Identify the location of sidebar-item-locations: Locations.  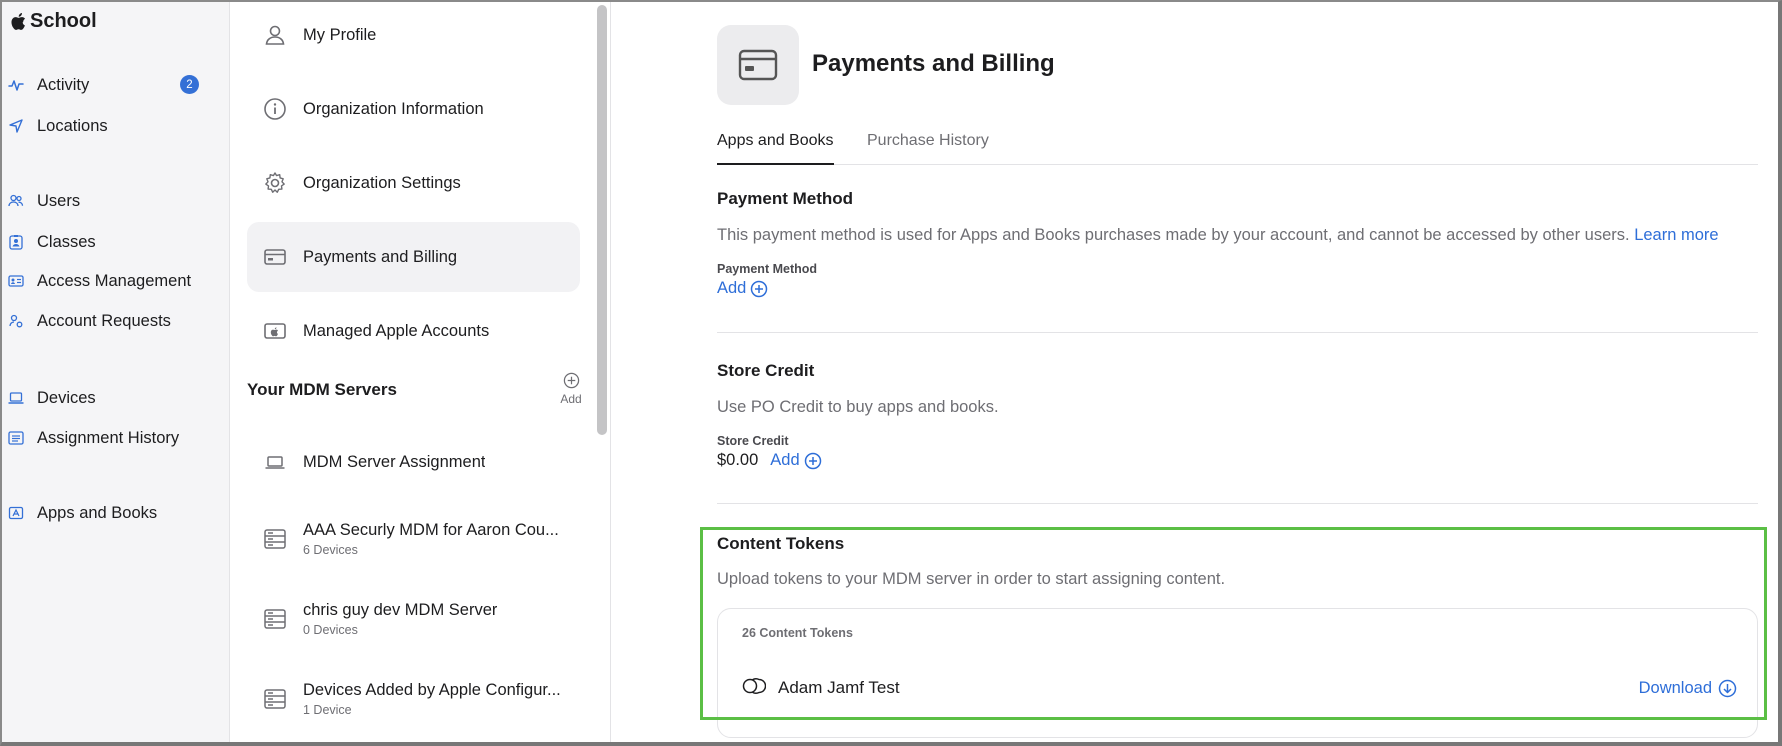
(58, 126).